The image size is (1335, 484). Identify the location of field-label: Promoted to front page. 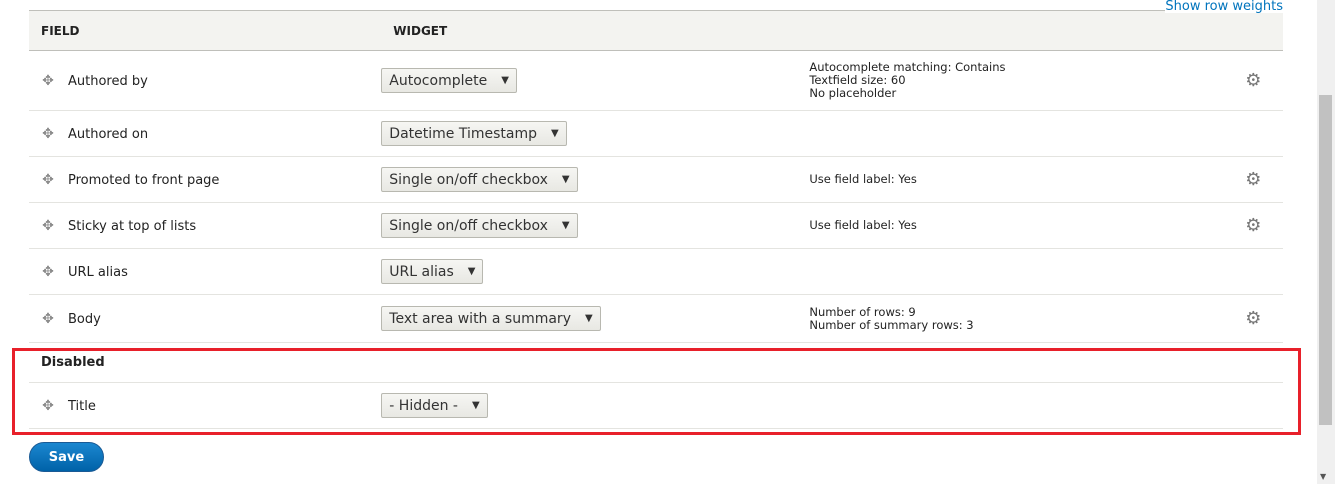
(144, 180).